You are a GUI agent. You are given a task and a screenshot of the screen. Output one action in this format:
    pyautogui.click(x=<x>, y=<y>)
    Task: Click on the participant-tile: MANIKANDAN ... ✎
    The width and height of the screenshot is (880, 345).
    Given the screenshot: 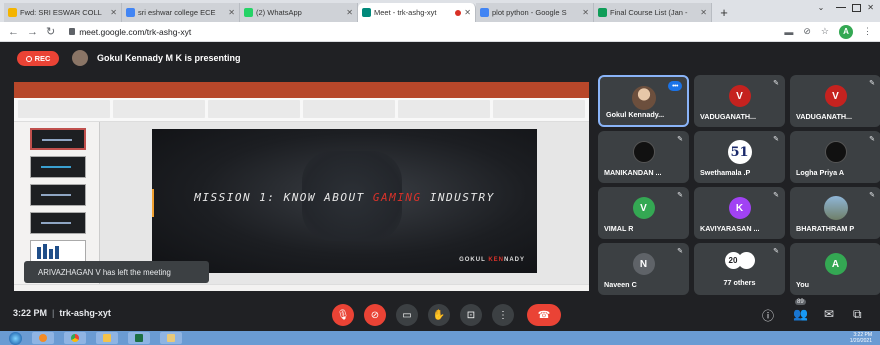 What is the action you would take?
    pyautogui.click(x=643, y=157)
    